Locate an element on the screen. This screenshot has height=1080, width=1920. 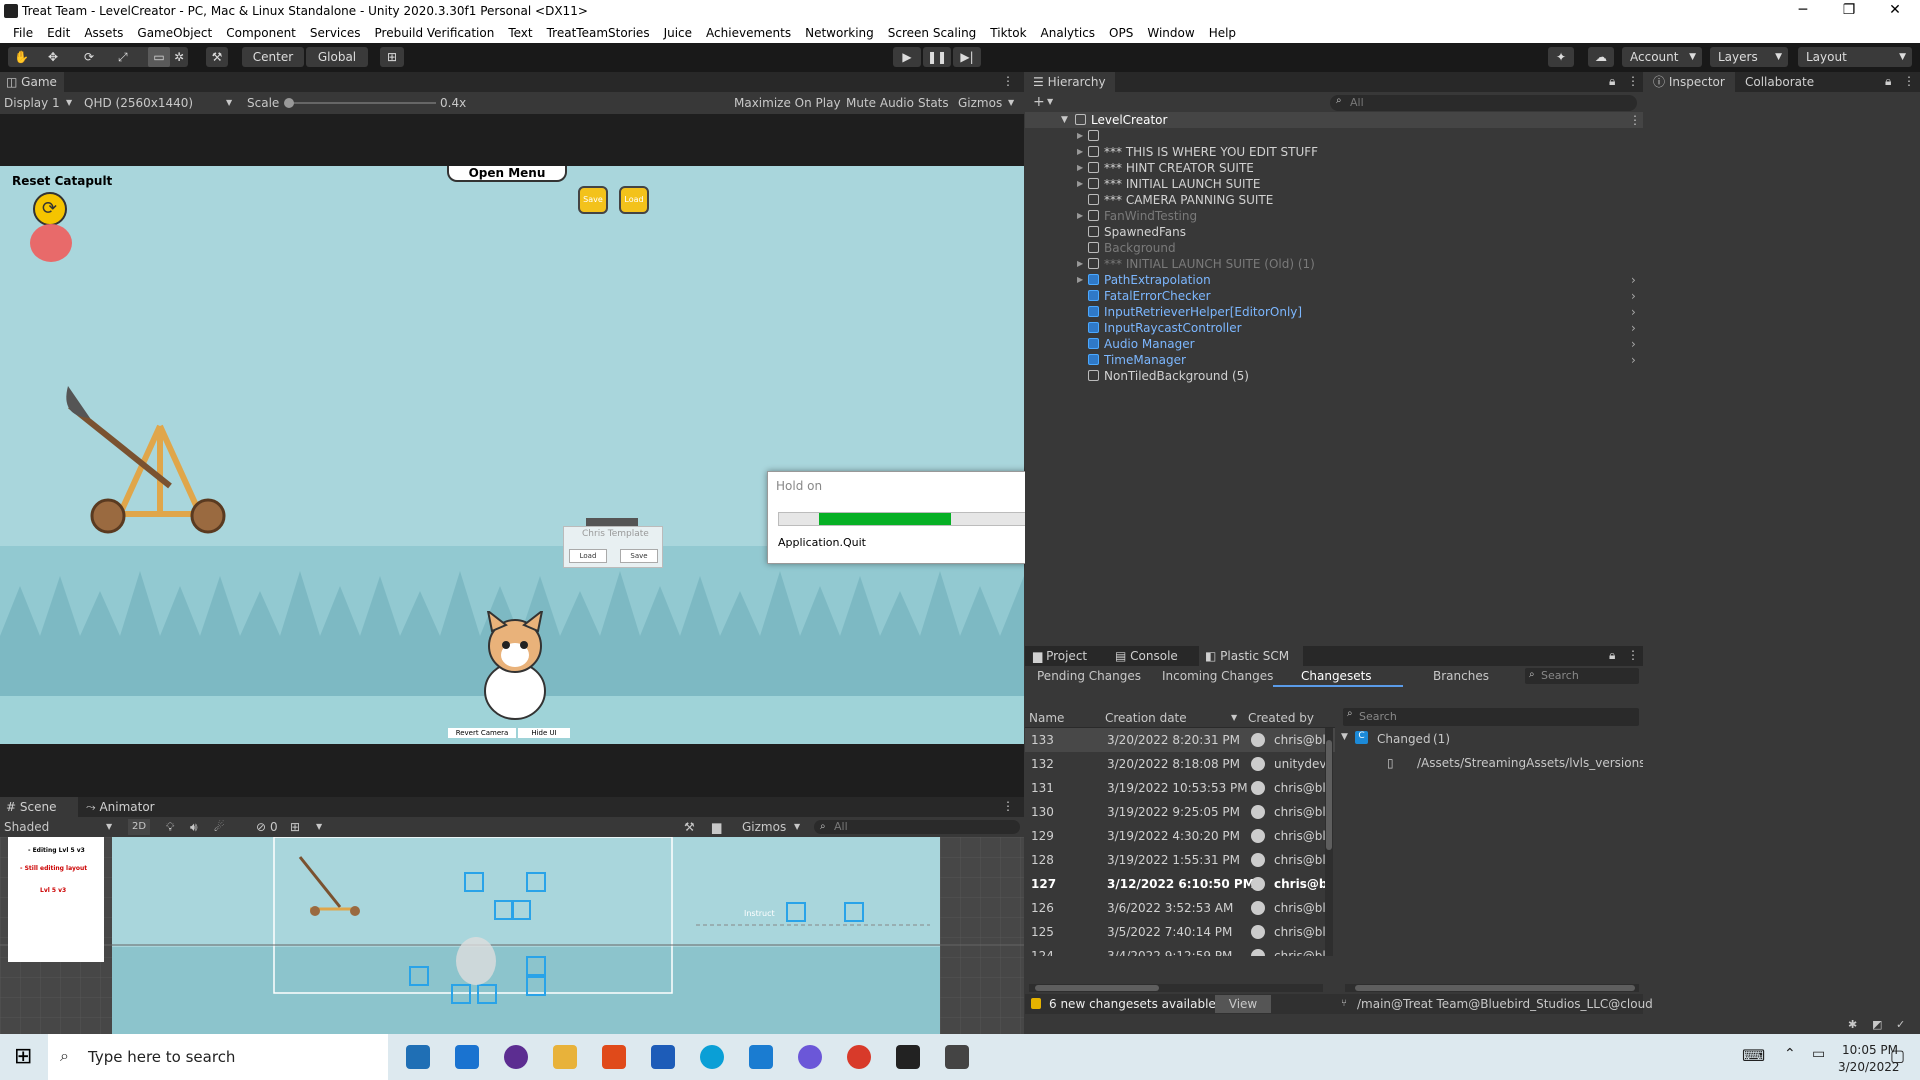
record-app-icon is located at coordinates (859, 1057).